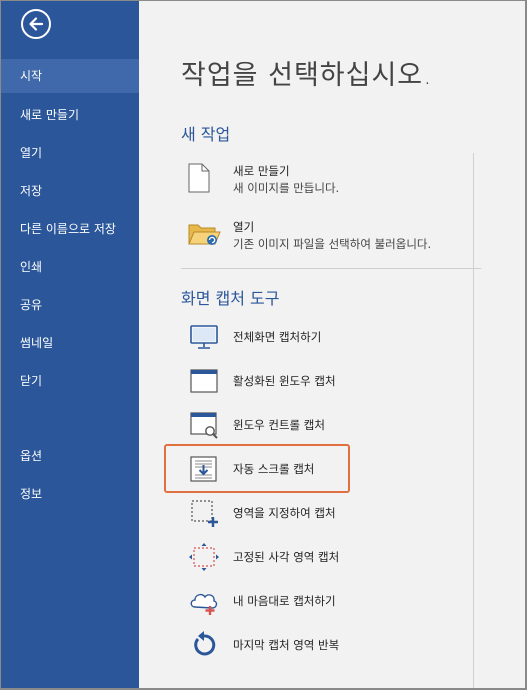 This screenshot has width=529, height=700. What do you see at coordinates (331, 268) in the screenshot?
I see `section-divider` at bounding box center [331, 268].